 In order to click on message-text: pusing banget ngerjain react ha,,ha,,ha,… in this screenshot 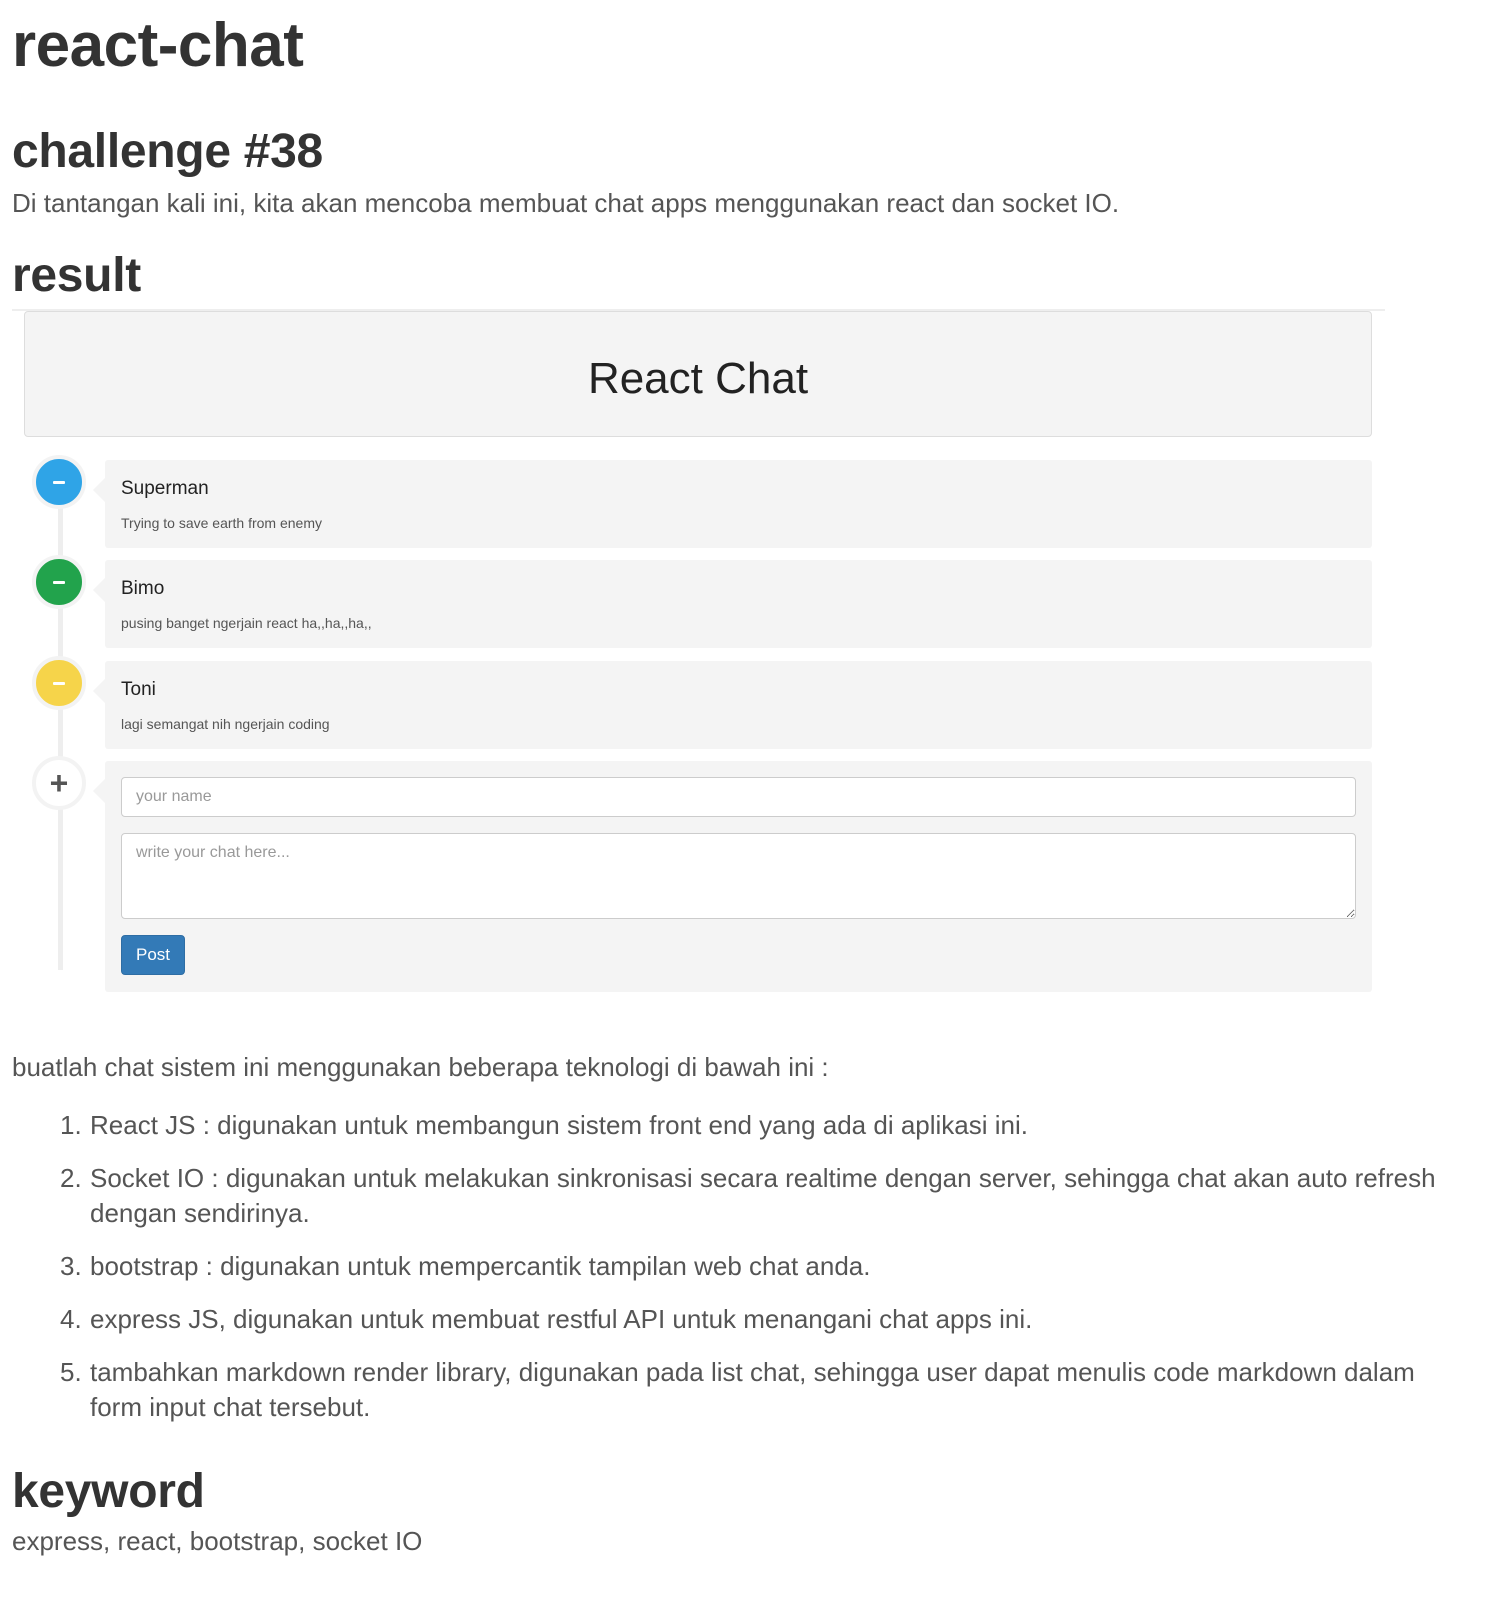, I will do `click(246, 623)`.